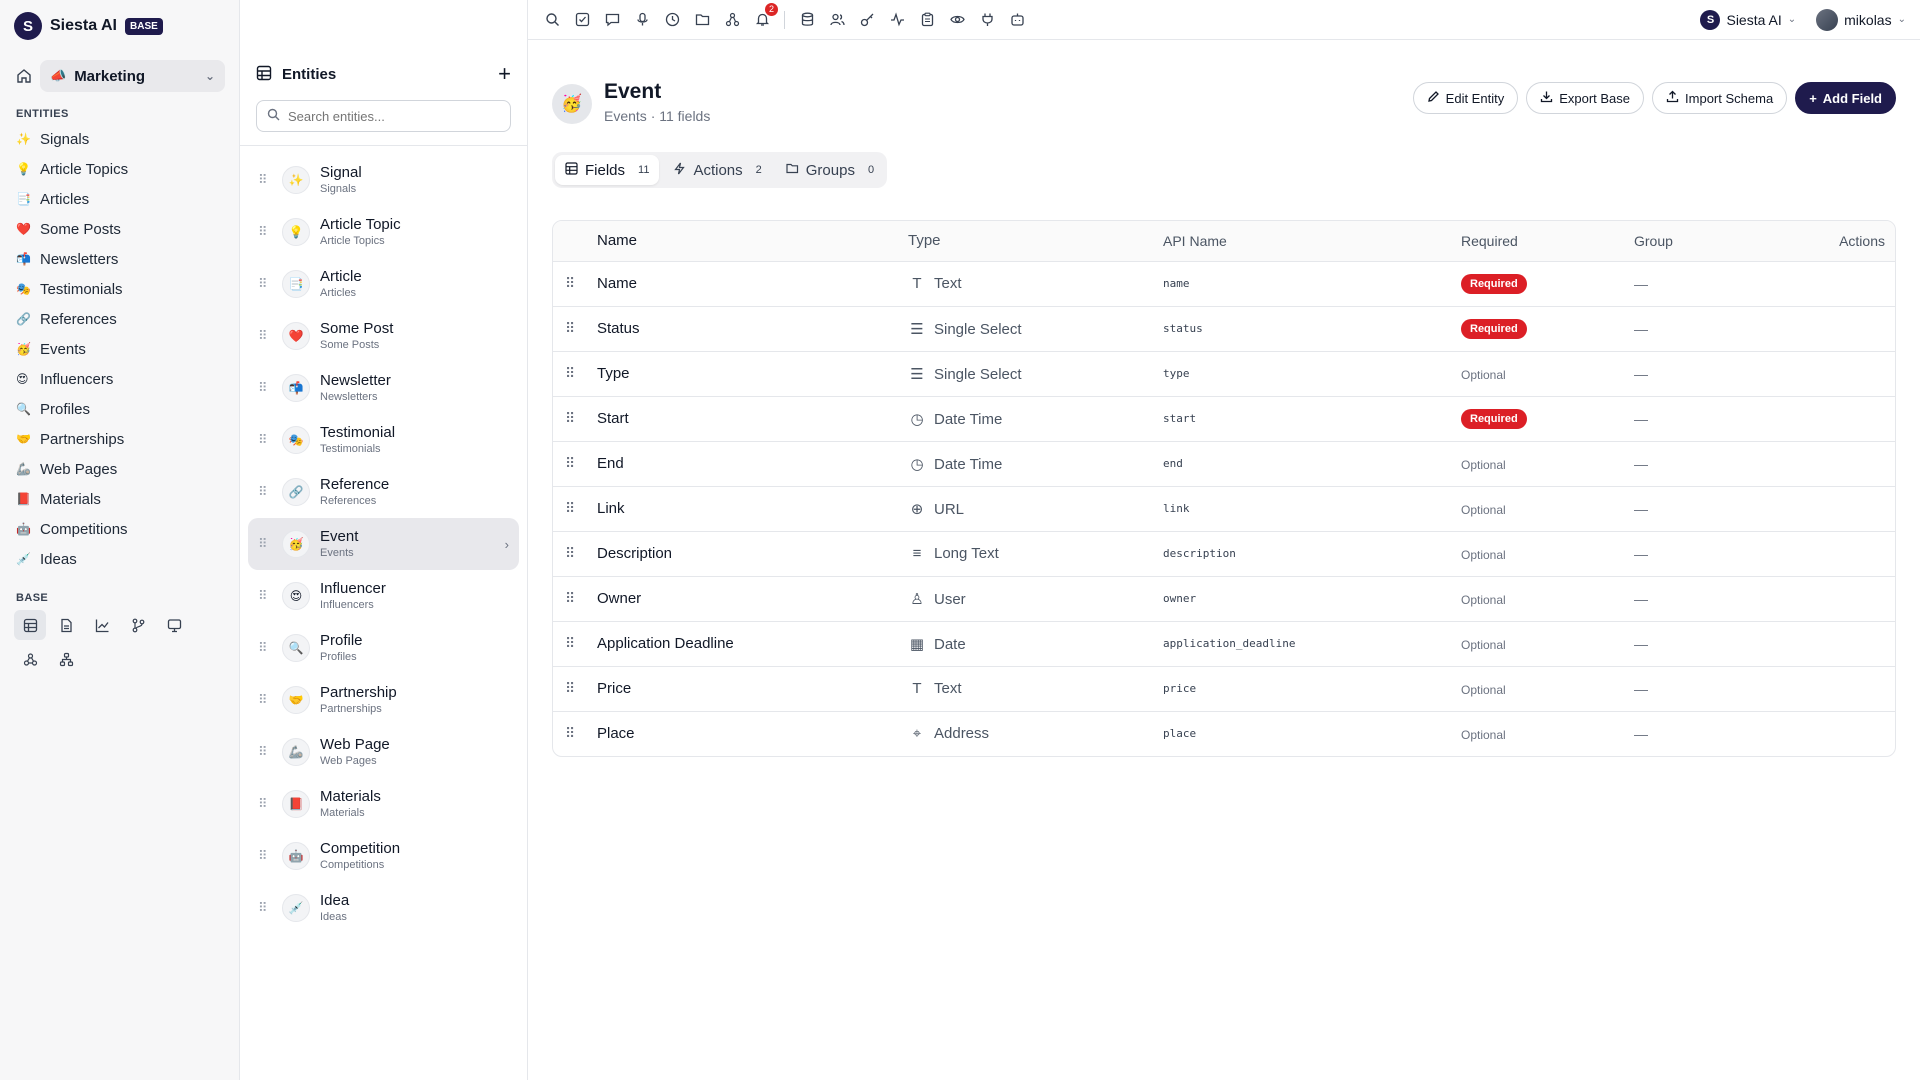 The width and height of the screenshot is (1920, 1080). I want to click on entity-list-item: ⠿ 🤖 Competition Competitions, so click(383, 856).